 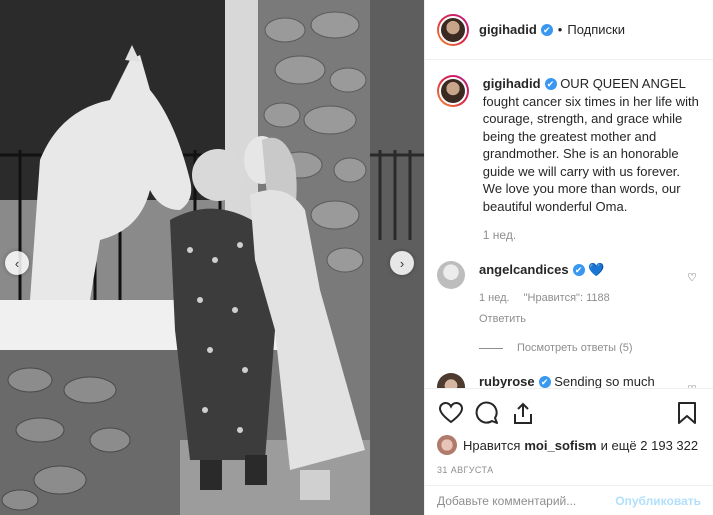 What do you see at coordinates (574, 319) in the screenshot?
I see `reply-button: Ответить` at bounding box center [574, 319].